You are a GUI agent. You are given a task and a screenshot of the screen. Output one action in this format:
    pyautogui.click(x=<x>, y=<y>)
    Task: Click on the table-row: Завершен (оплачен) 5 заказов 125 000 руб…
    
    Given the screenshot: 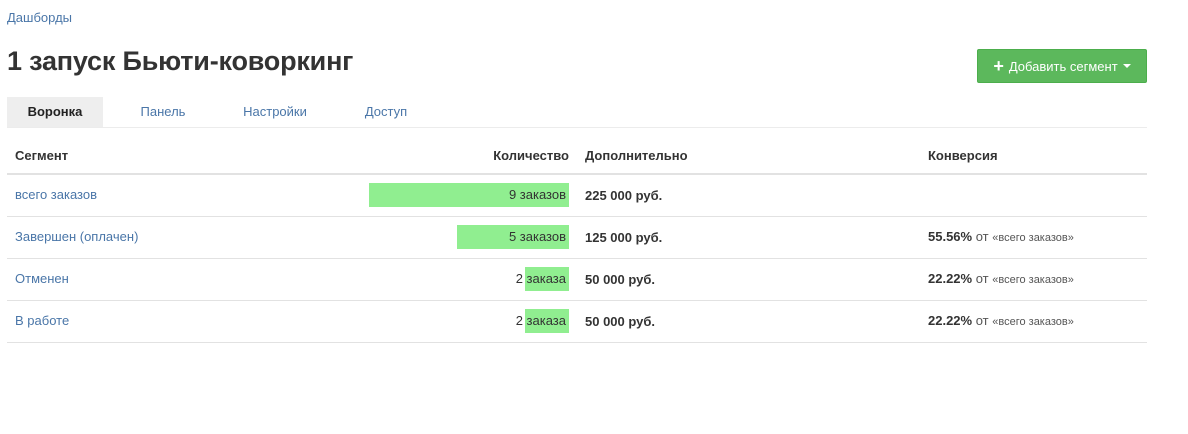 What is the action you would take?
    pyautogui.click(x=577, y=238)
    